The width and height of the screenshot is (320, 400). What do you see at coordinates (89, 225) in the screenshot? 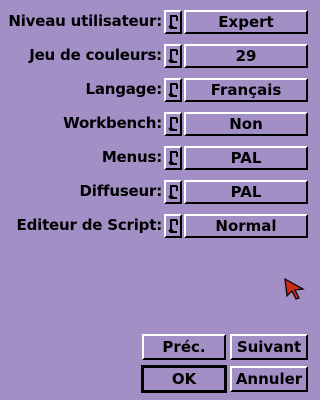
I see `script-editor-label: Editeur de Script:` at bounding box center [89, 225].